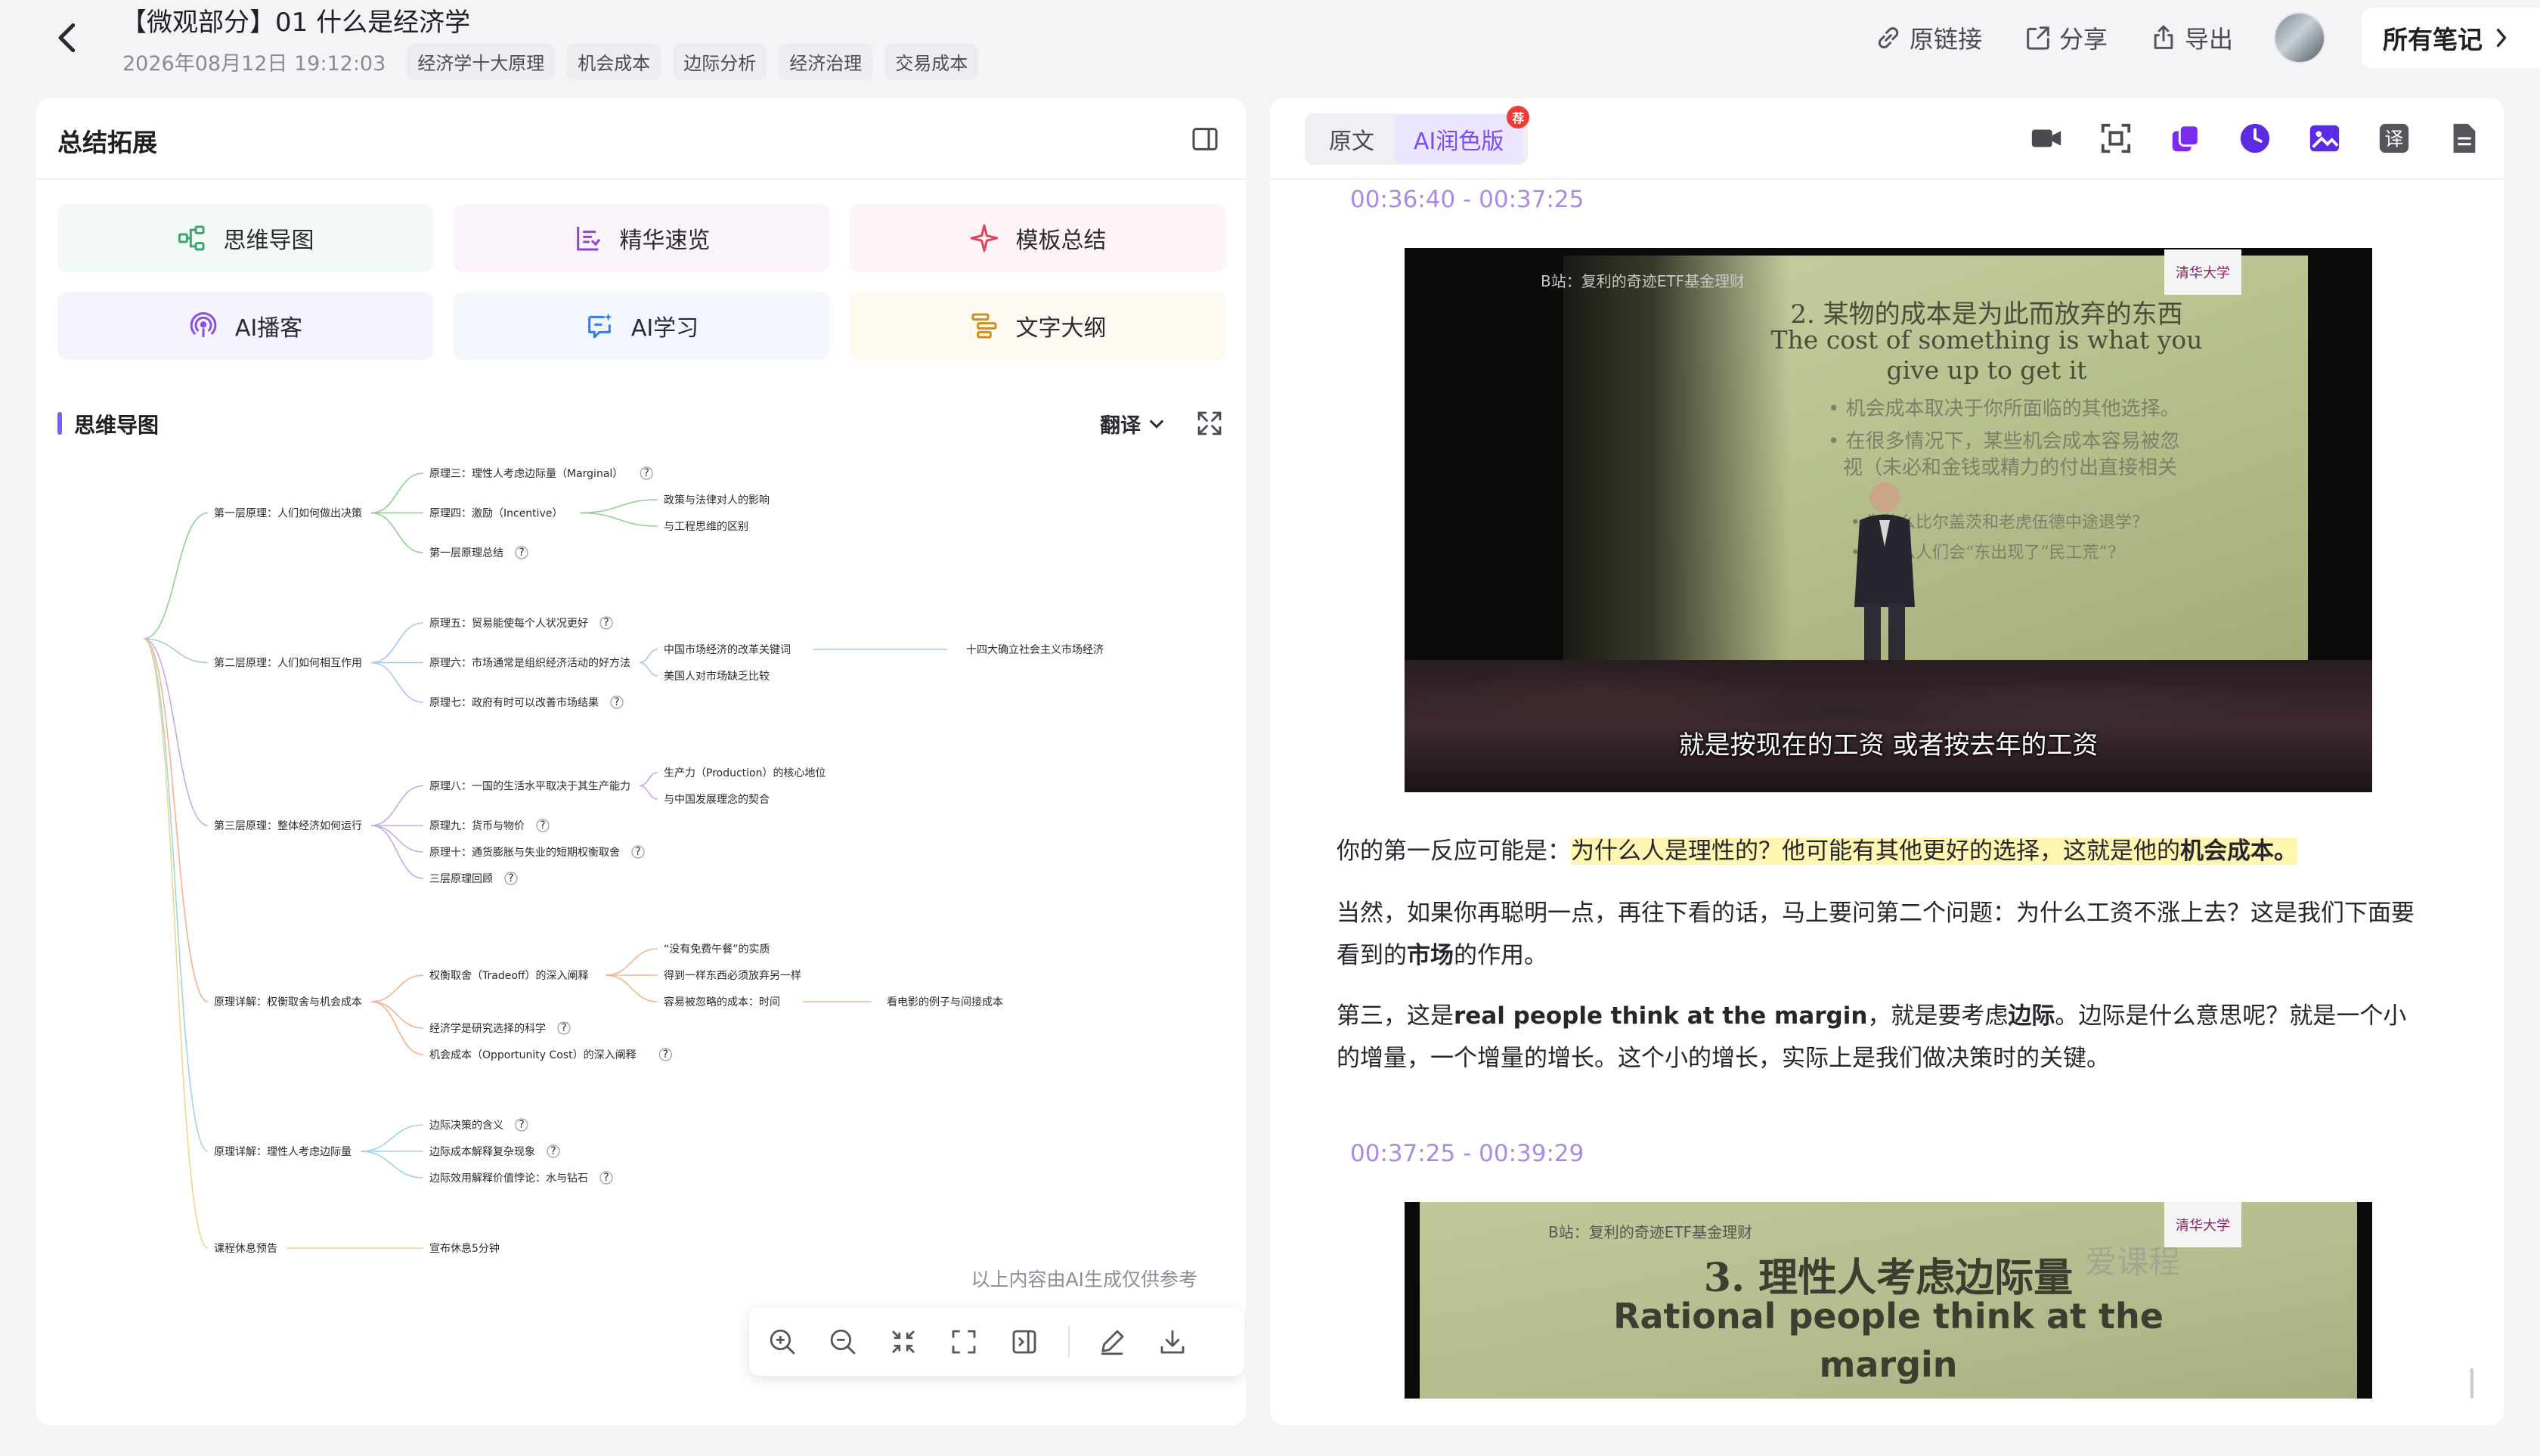 The image size is (2540, 1456). What do you see at coordinates (1462, 134) in the screenshot?
I see `tab-ai-polished: AI润色版 荐` at bounding box center [1462, 134].